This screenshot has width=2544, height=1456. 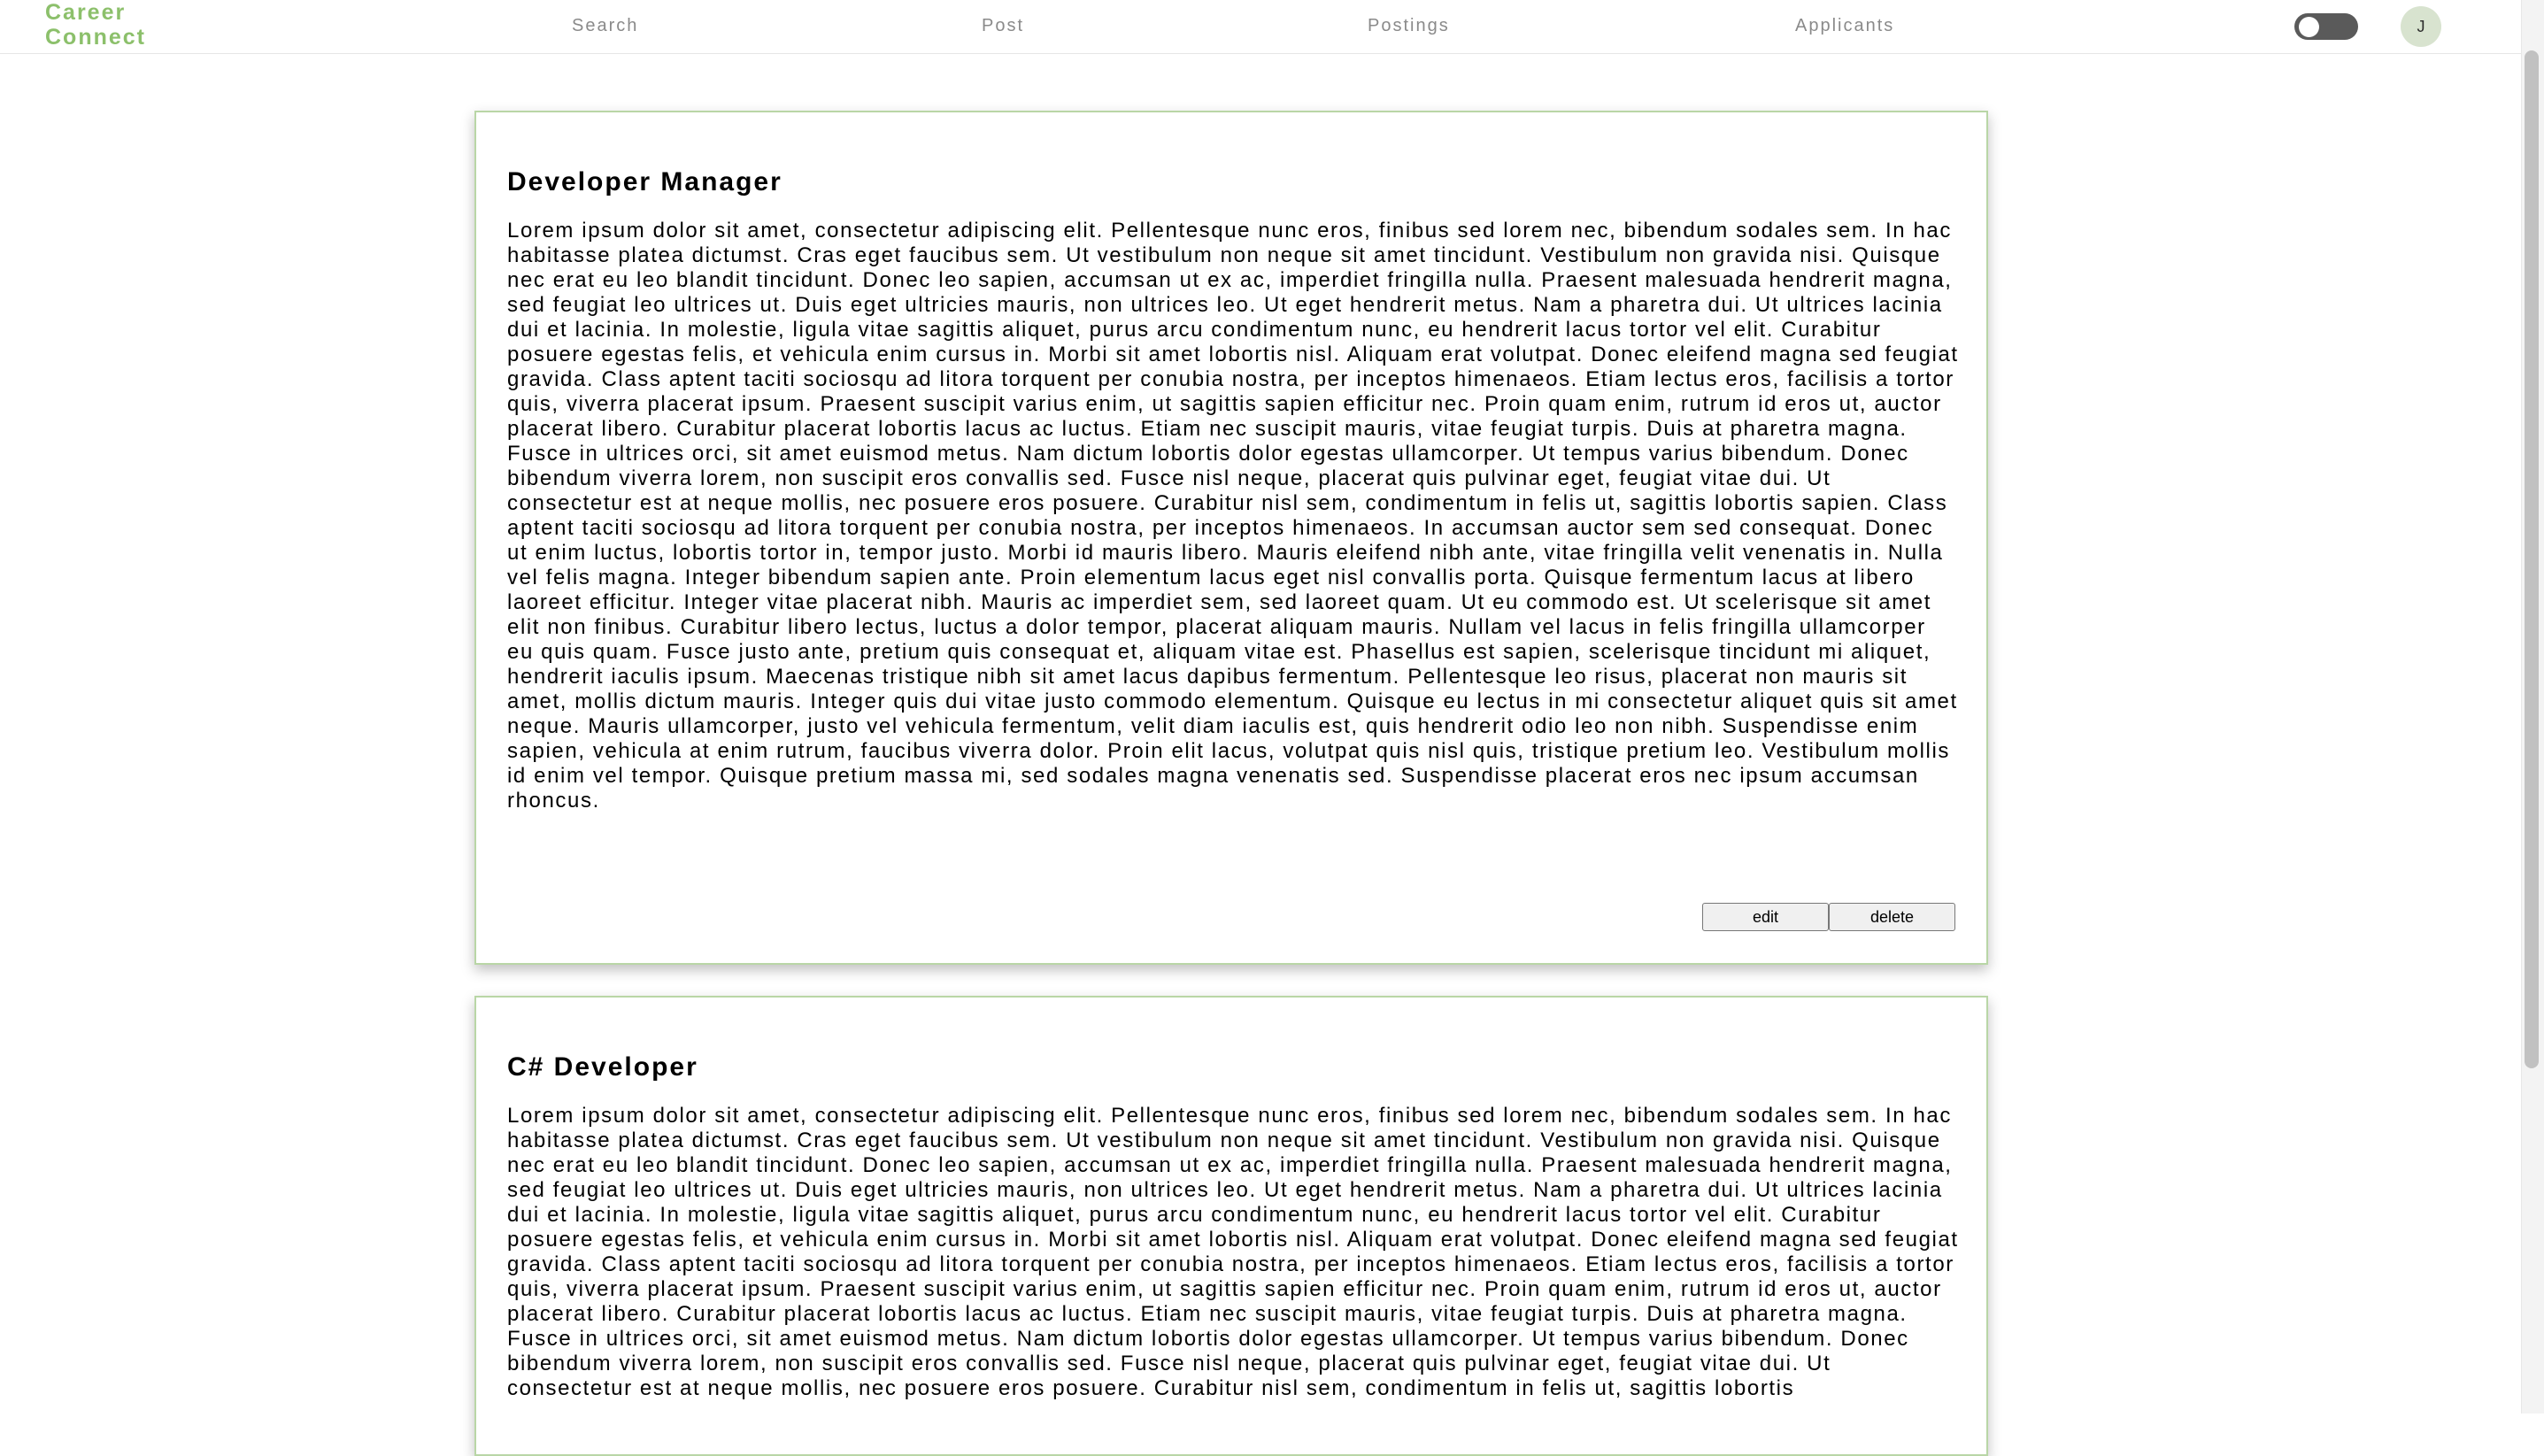 I want to click on page-scrollbar-thumb, so click(x=2532, y=559).